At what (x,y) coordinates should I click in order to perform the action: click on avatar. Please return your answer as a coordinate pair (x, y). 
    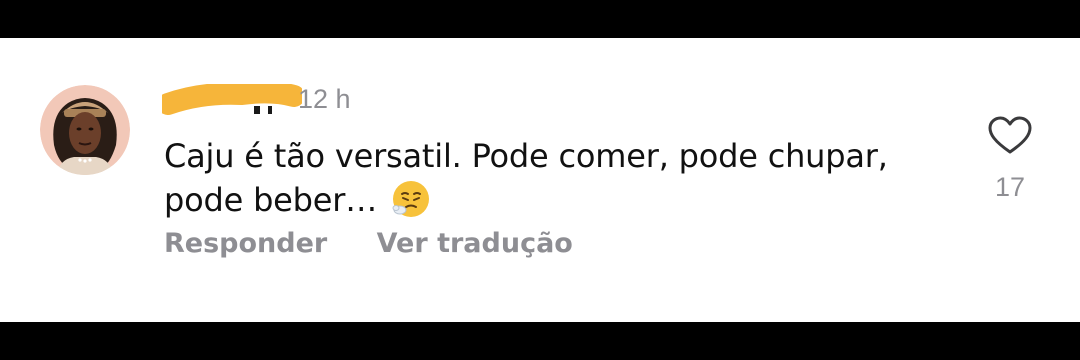
    Looking at the image, I should click on (85, 130).